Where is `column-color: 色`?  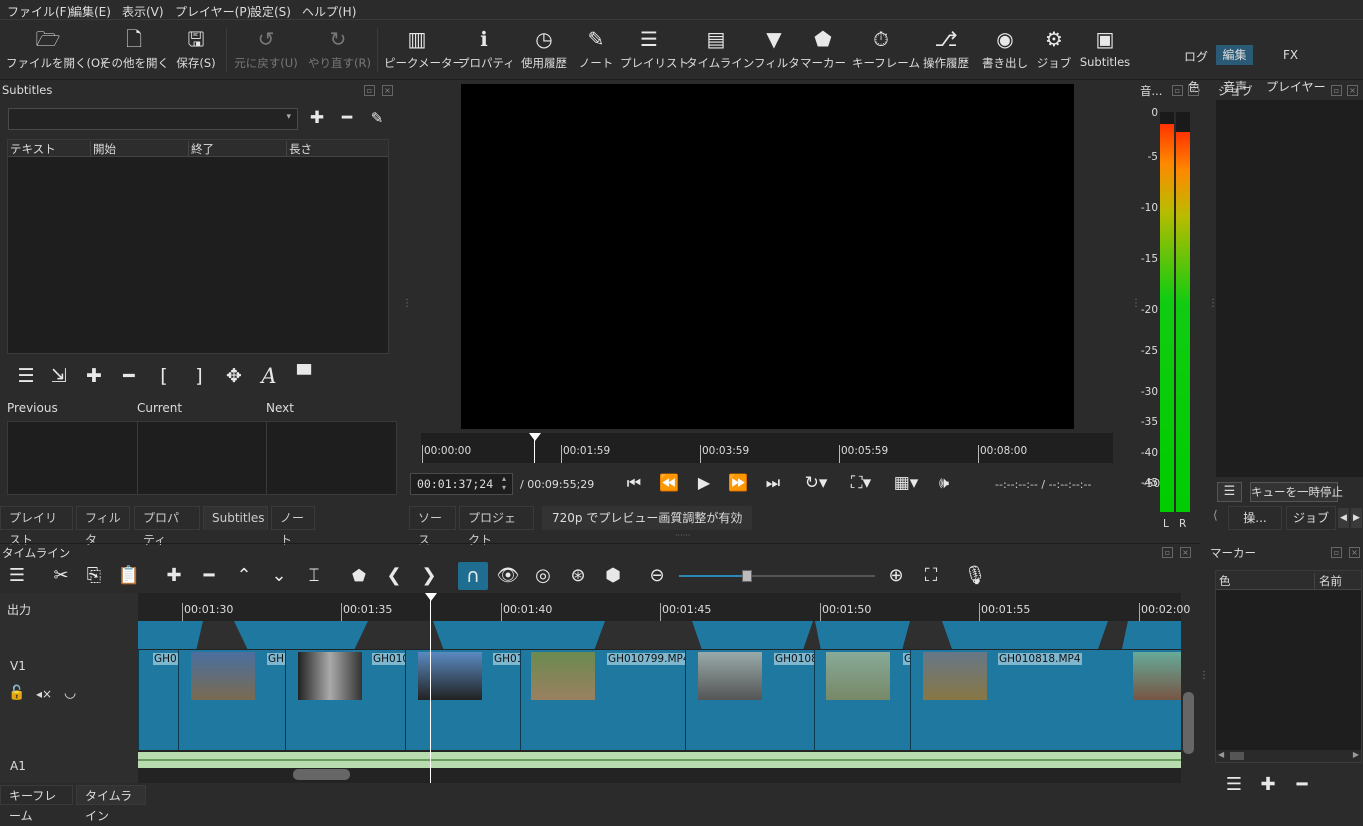 column-color: 色 is located at coordinates (1225, 581).